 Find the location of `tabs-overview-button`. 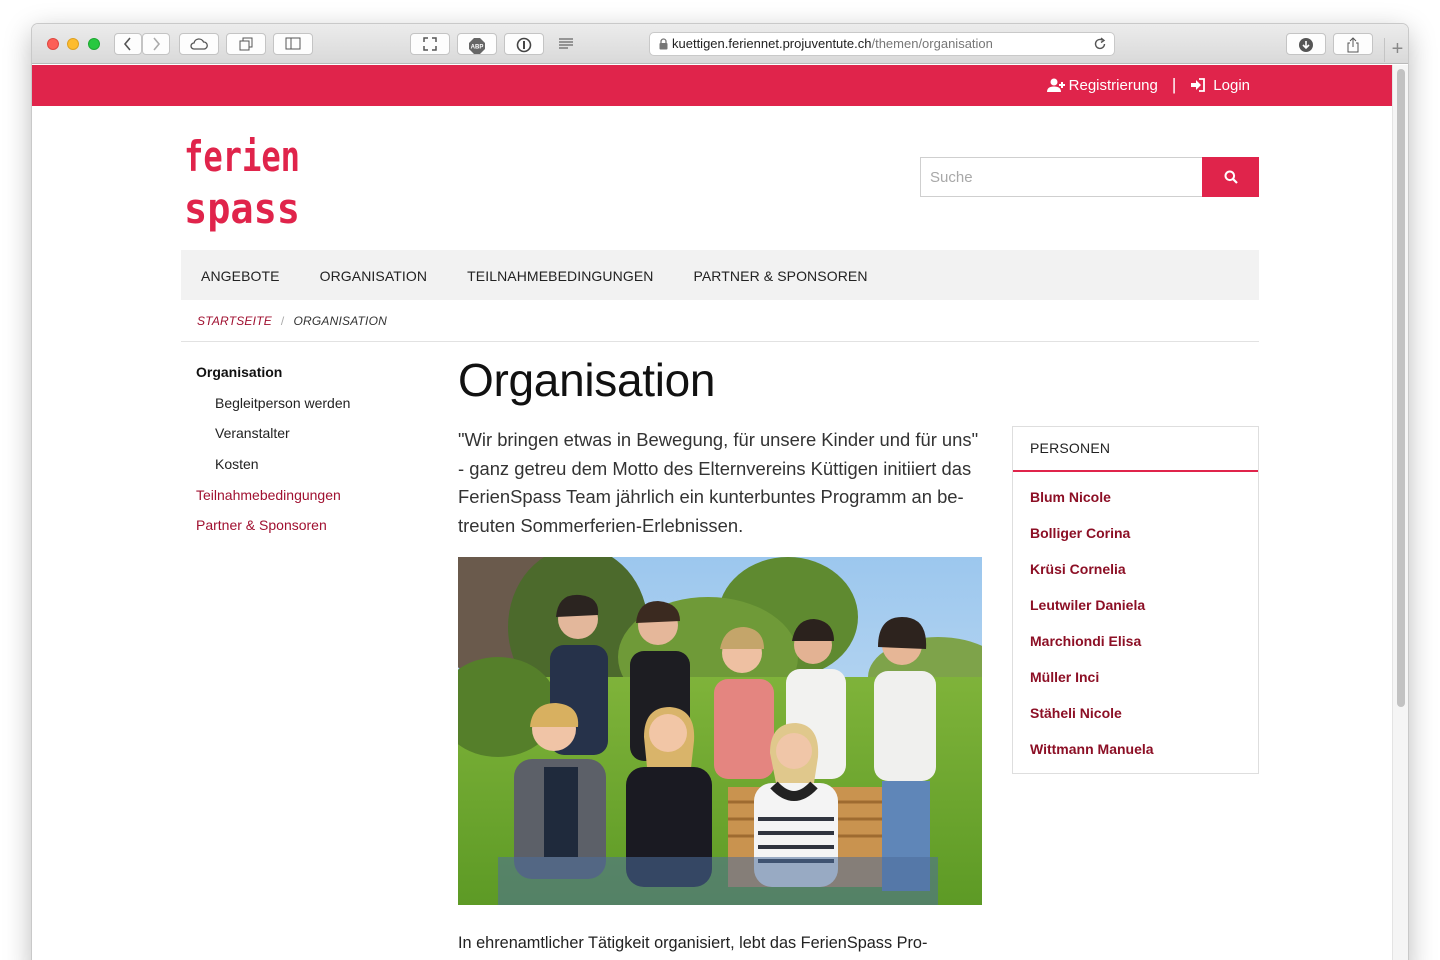

tabs-overview-button is located at coordinates (246, 44).